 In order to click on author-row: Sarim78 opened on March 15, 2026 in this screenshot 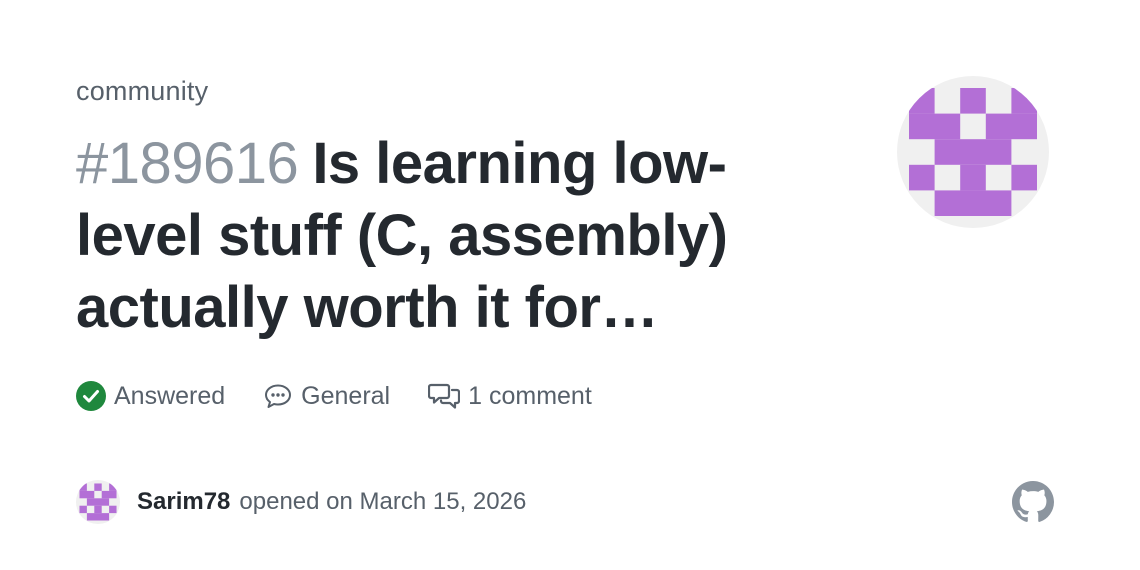, I will do `click(301, 502)`.